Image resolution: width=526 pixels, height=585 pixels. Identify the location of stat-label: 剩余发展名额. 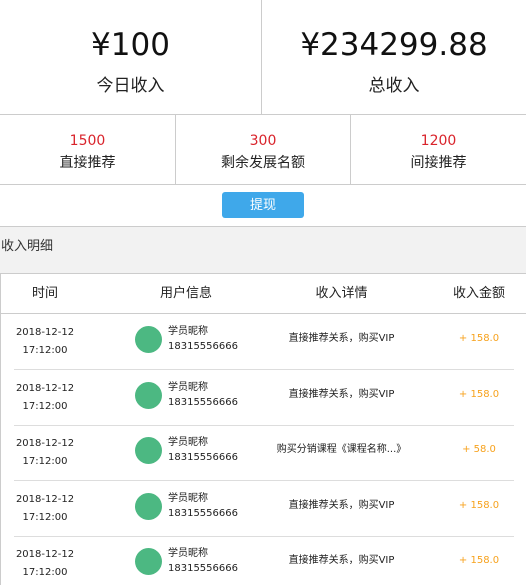
(263, 163).